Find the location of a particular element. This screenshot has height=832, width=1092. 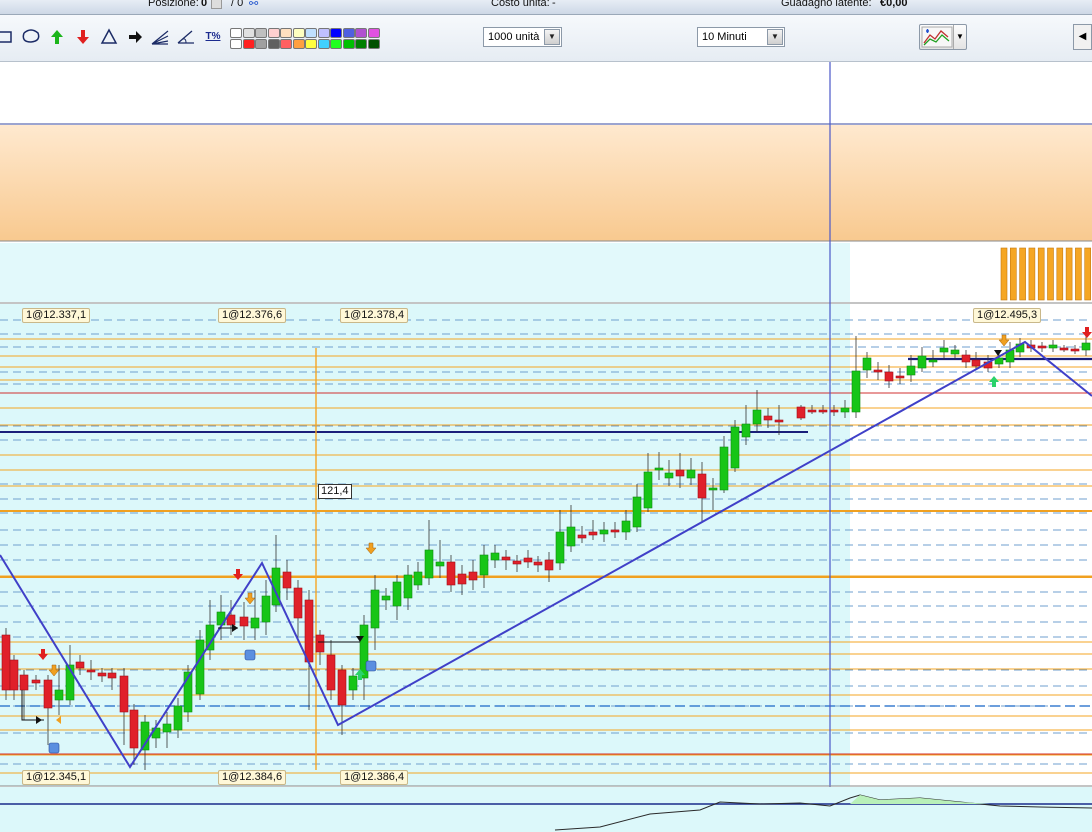

timeframe-select: 10 Minuti ▼ is located at coordinates (741, 37).